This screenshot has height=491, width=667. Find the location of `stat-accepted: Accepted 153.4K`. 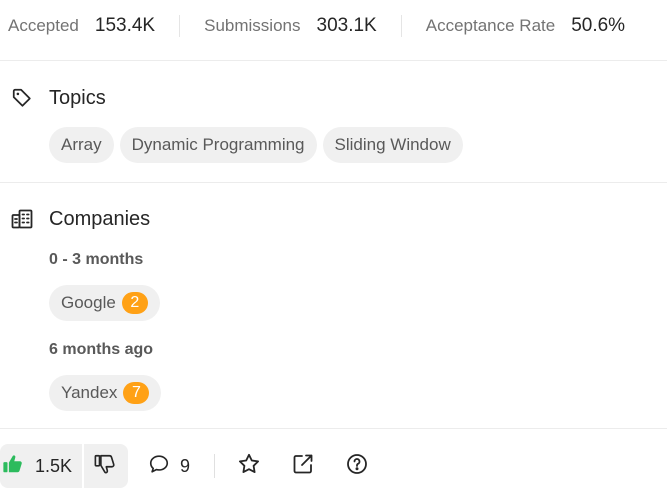

stat-accepted: Accepted 153.4K is located at coordinates (81, 26).